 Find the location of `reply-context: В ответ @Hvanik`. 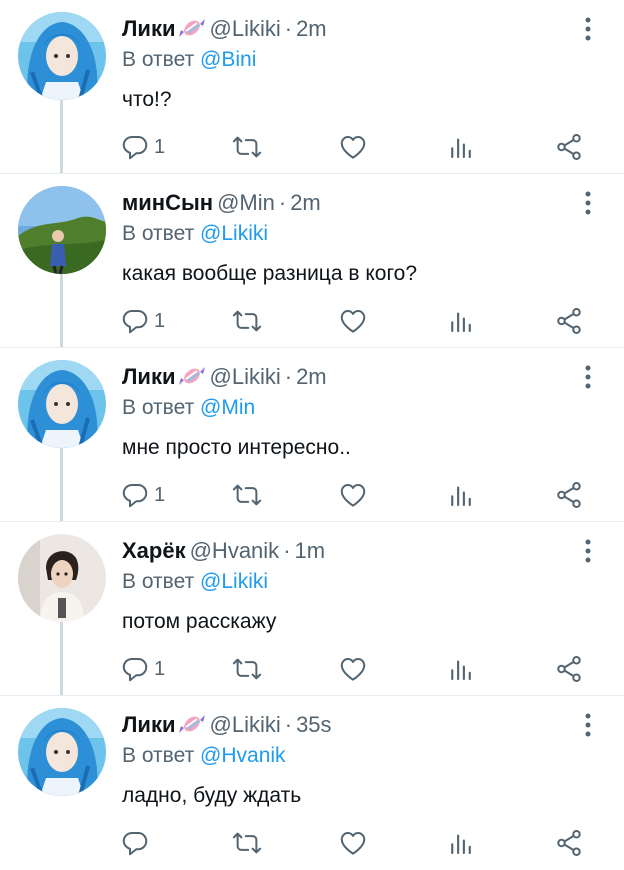

reply-context: В ответ @Hvanik is located at coordinates (204, 756).